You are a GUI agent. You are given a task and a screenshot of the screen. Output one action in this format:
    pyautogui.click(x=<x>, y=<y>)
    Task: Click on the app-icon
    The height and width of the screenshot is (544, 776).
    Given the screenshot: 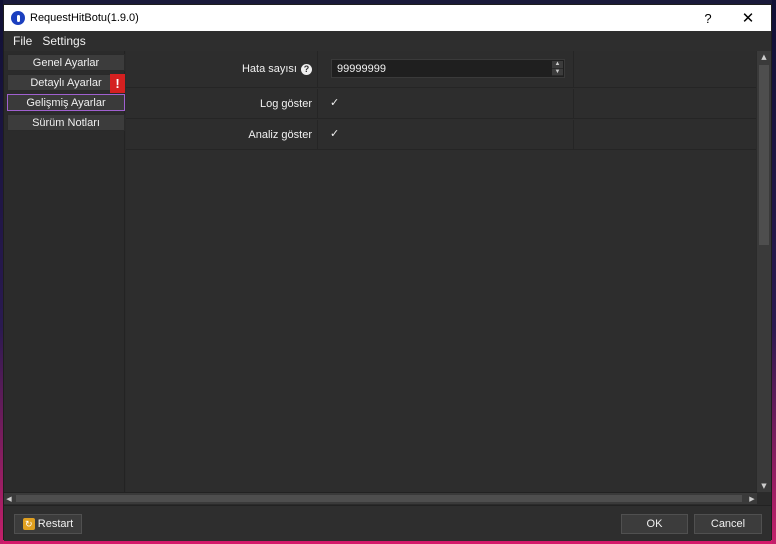 What is the action you would take?
    pyautogui.click(x=18, y=18)
    